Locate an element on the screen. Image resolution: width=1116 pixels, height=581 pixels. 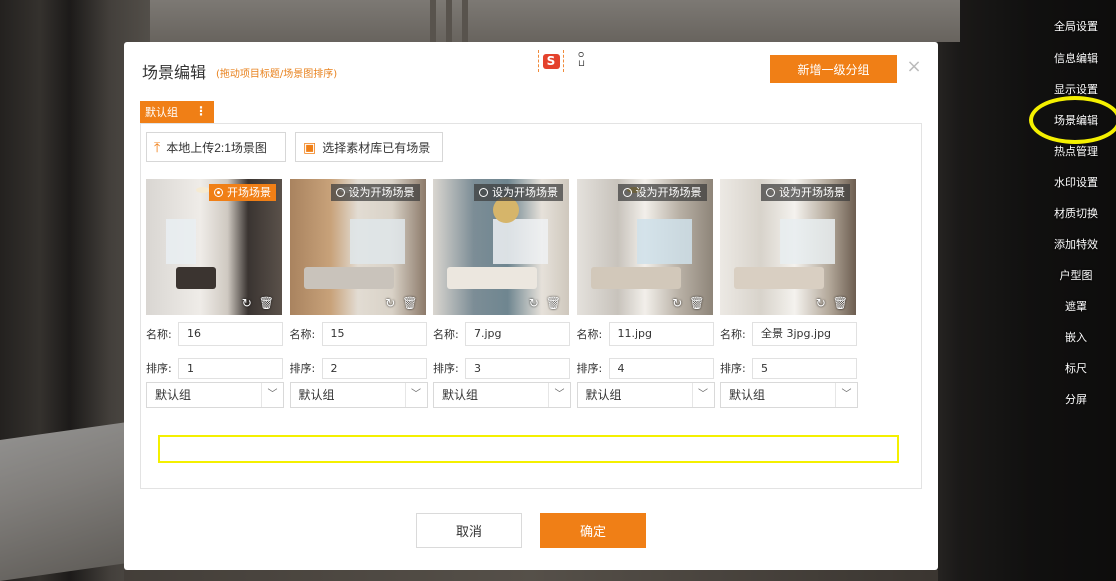
sidebar-item-watermark-settings: 水印设置 is located at coordinates (1076, 183).